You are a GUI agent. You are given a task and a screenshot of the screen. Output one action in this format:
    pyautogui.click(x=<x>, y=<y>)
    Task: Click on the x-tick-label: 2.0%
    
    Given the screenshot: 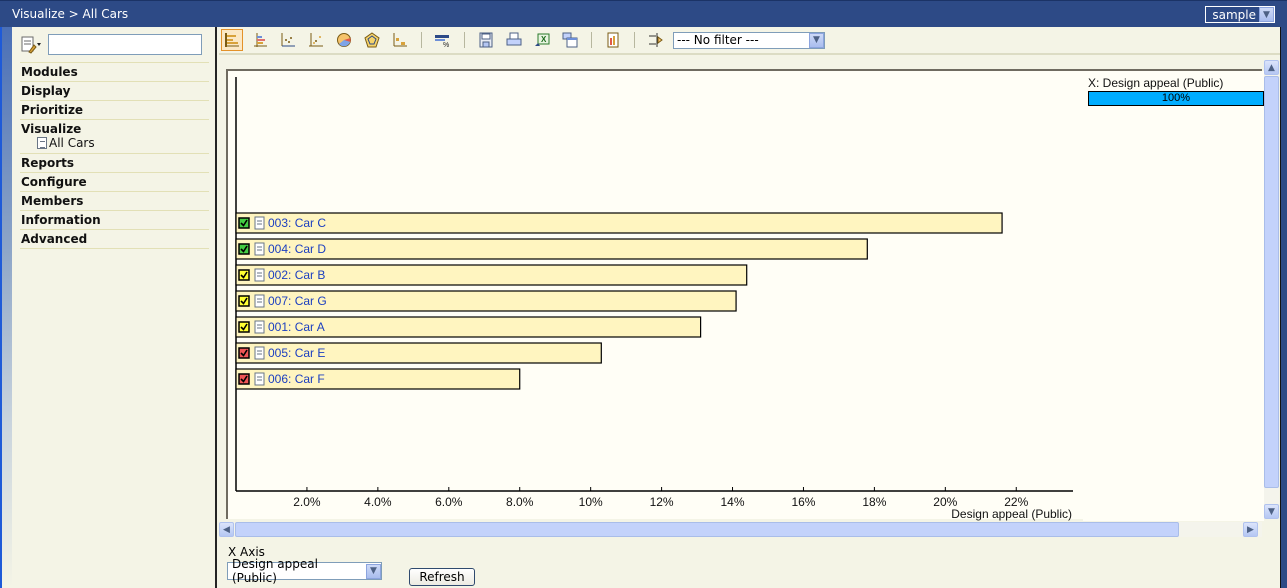 What is the action you would take?
    pyautogui.click(x=307, y=502)
    